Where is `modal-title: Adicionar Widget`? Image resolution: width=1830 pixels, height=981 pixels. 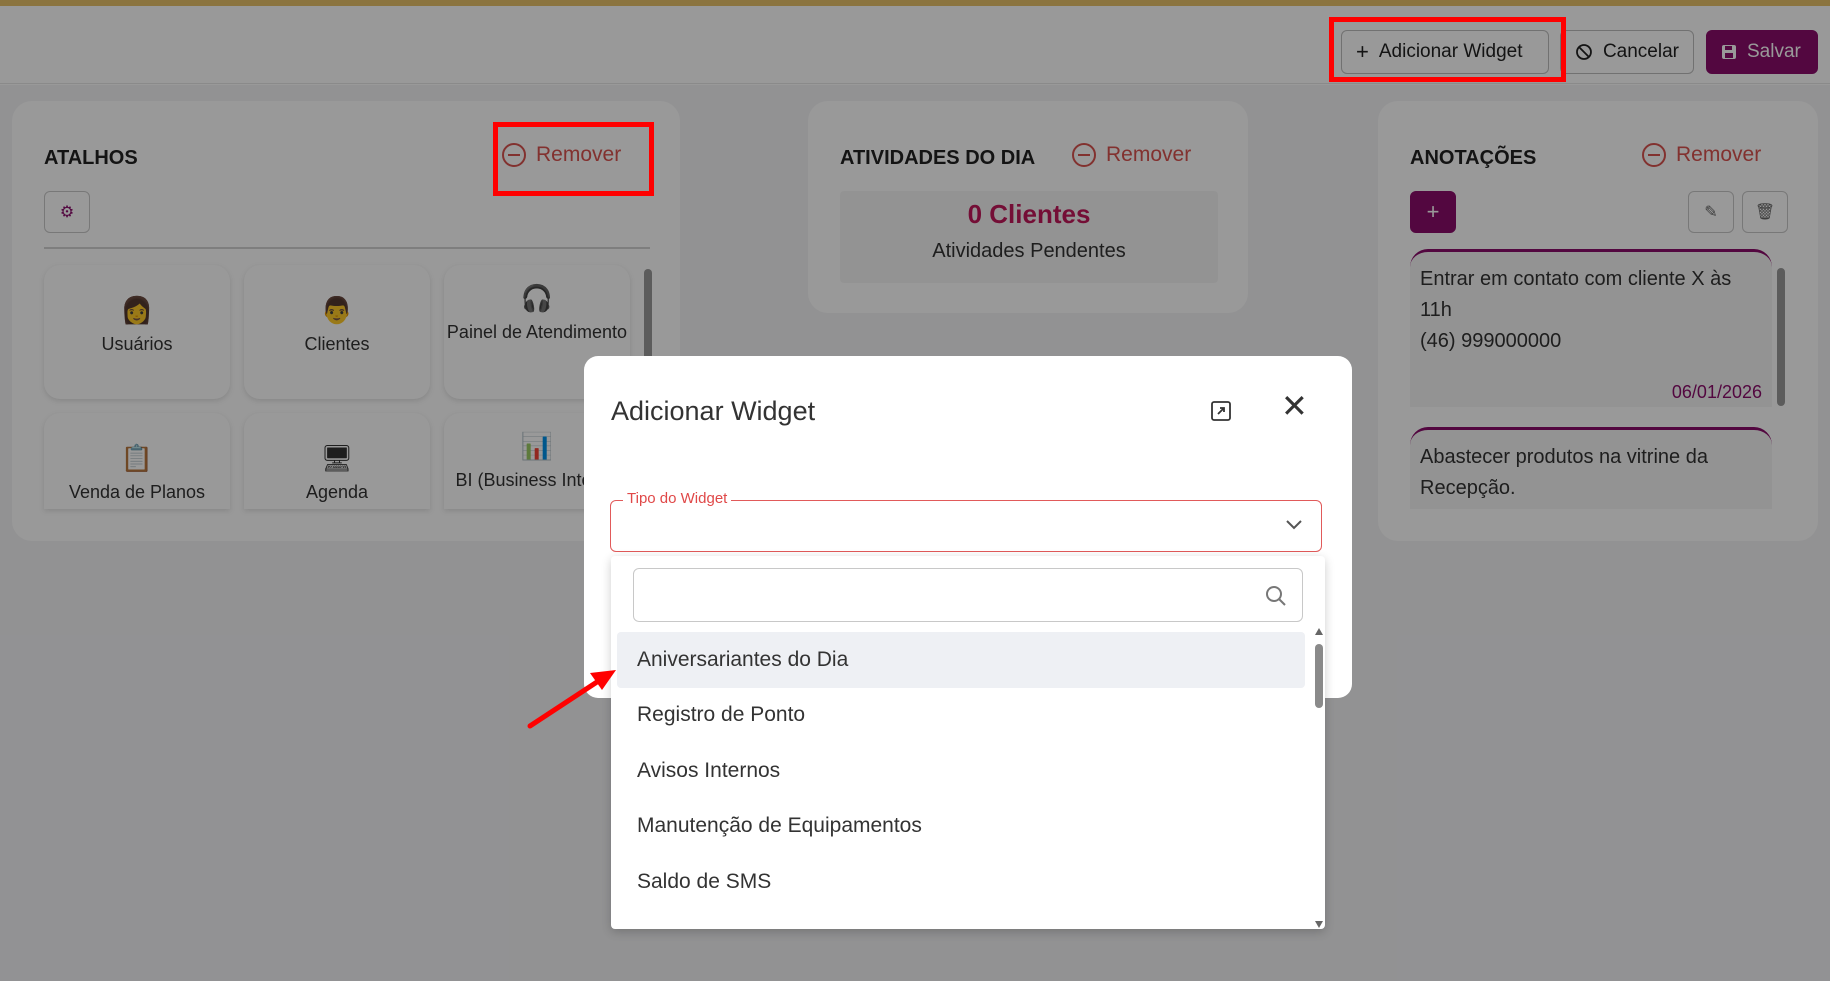 modal-title: Adicionar Widget is located at coordinates (713, 411).